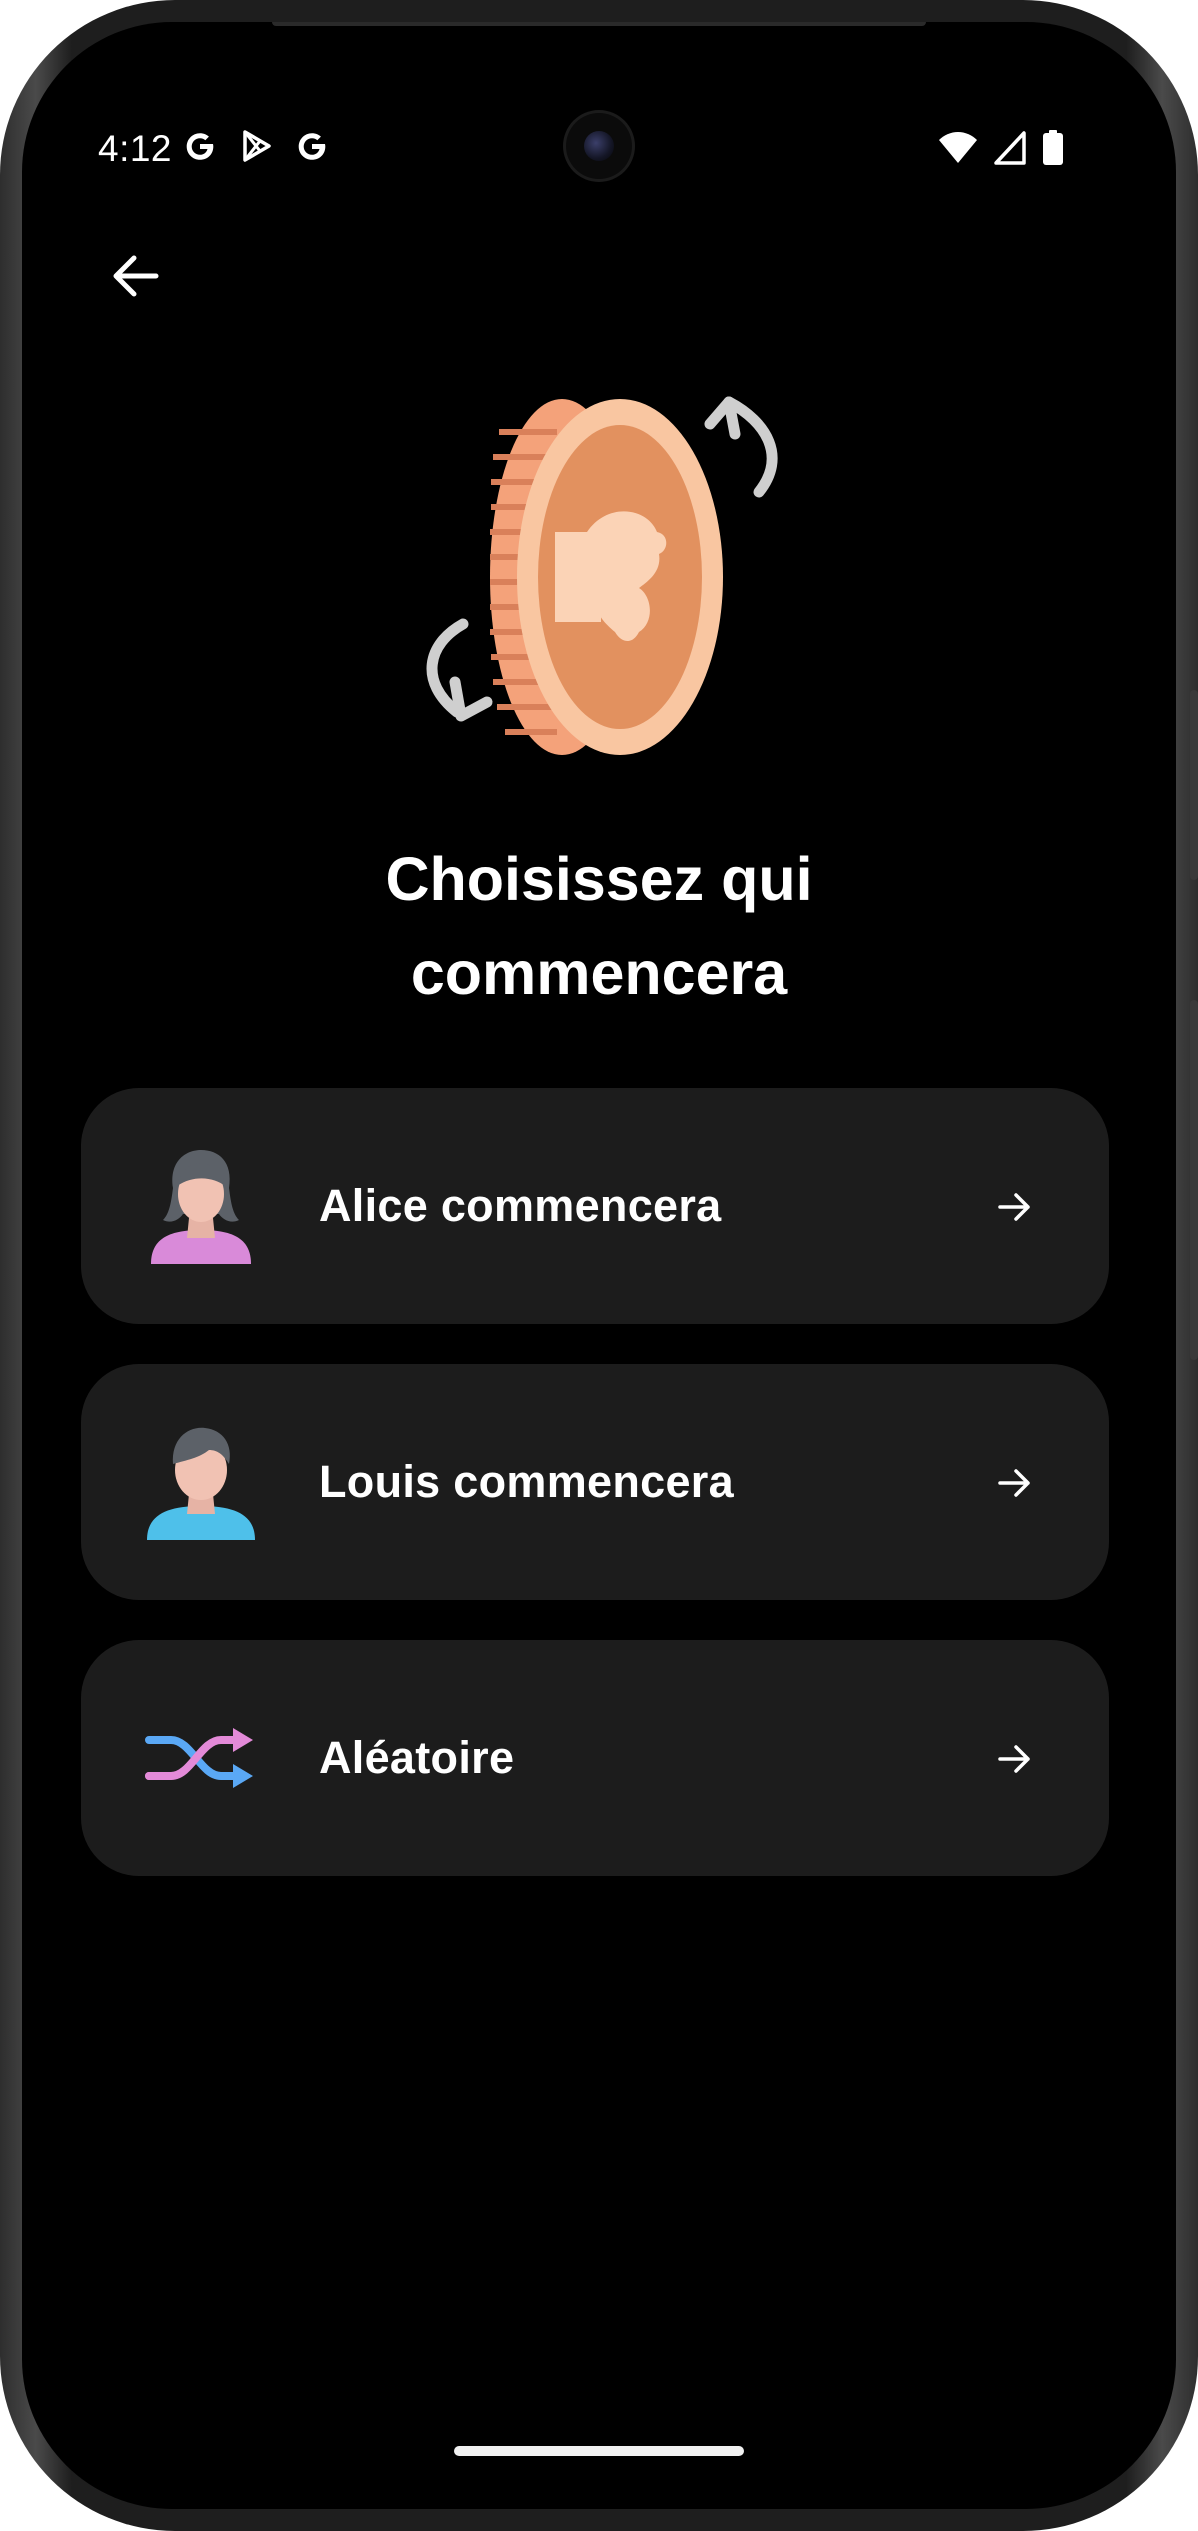 This screenshot has width=1198, height=2531. What do you see at coordinates (526, 1481) in the screenshot?
I see `option-label: Louis commencera` at bounding box center [526, 1481].